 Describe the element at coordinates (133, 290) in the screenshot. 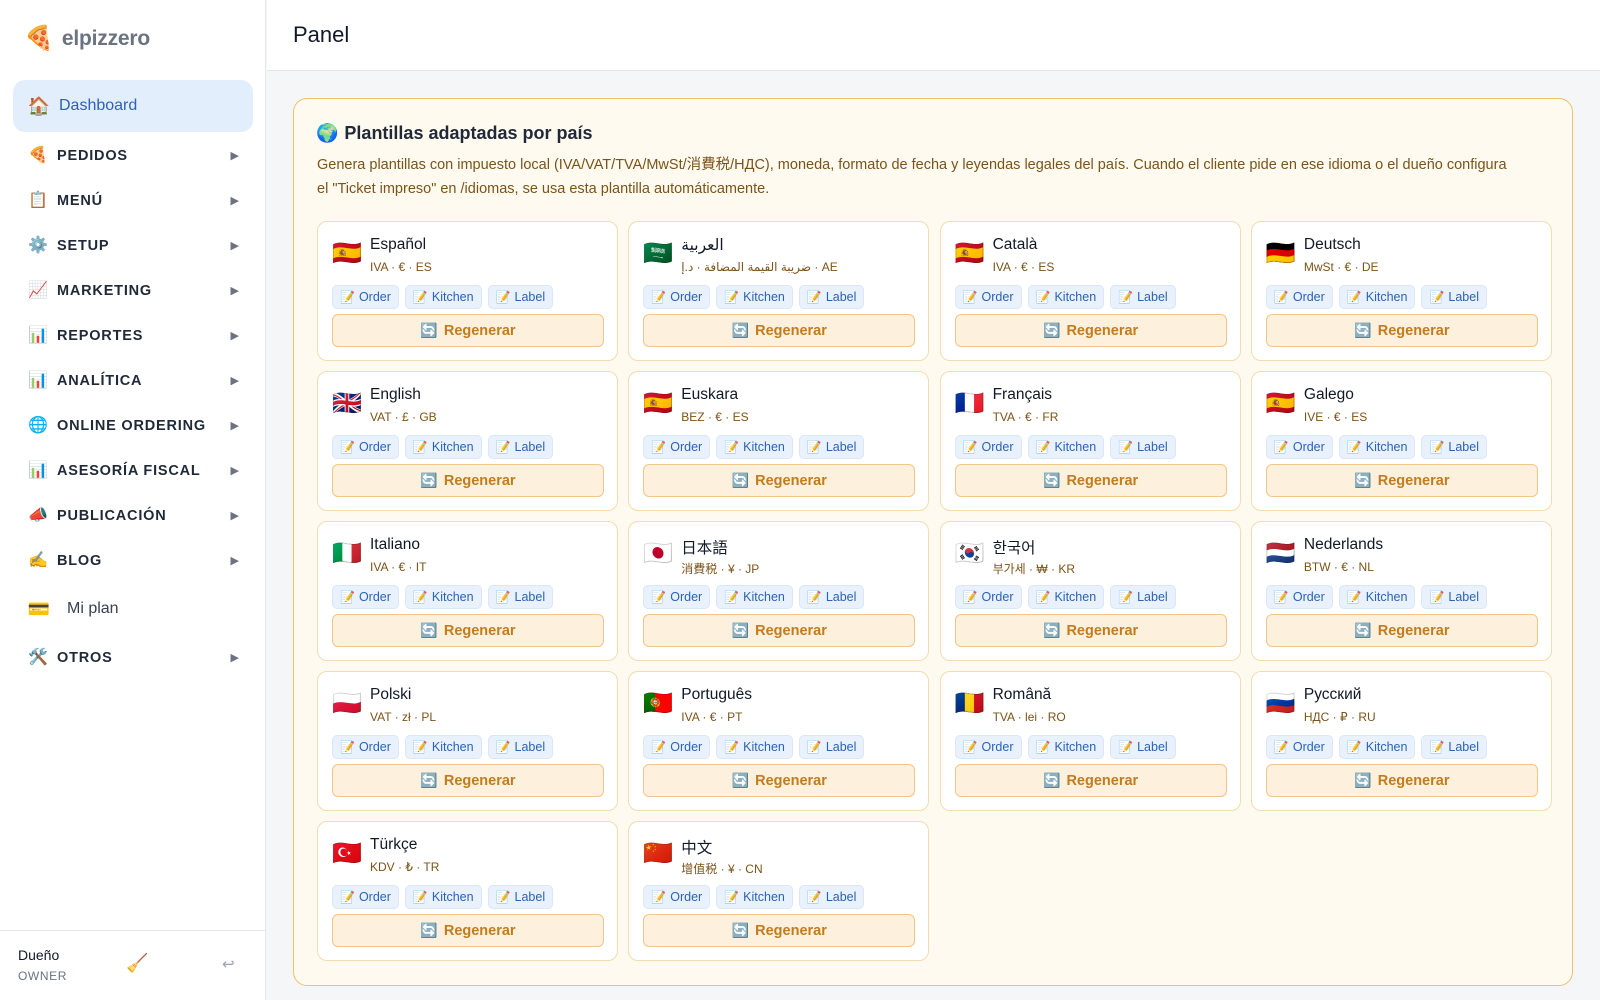

I see `sidebar-item-marketing: 📈 MARKETING ▶` at that location.